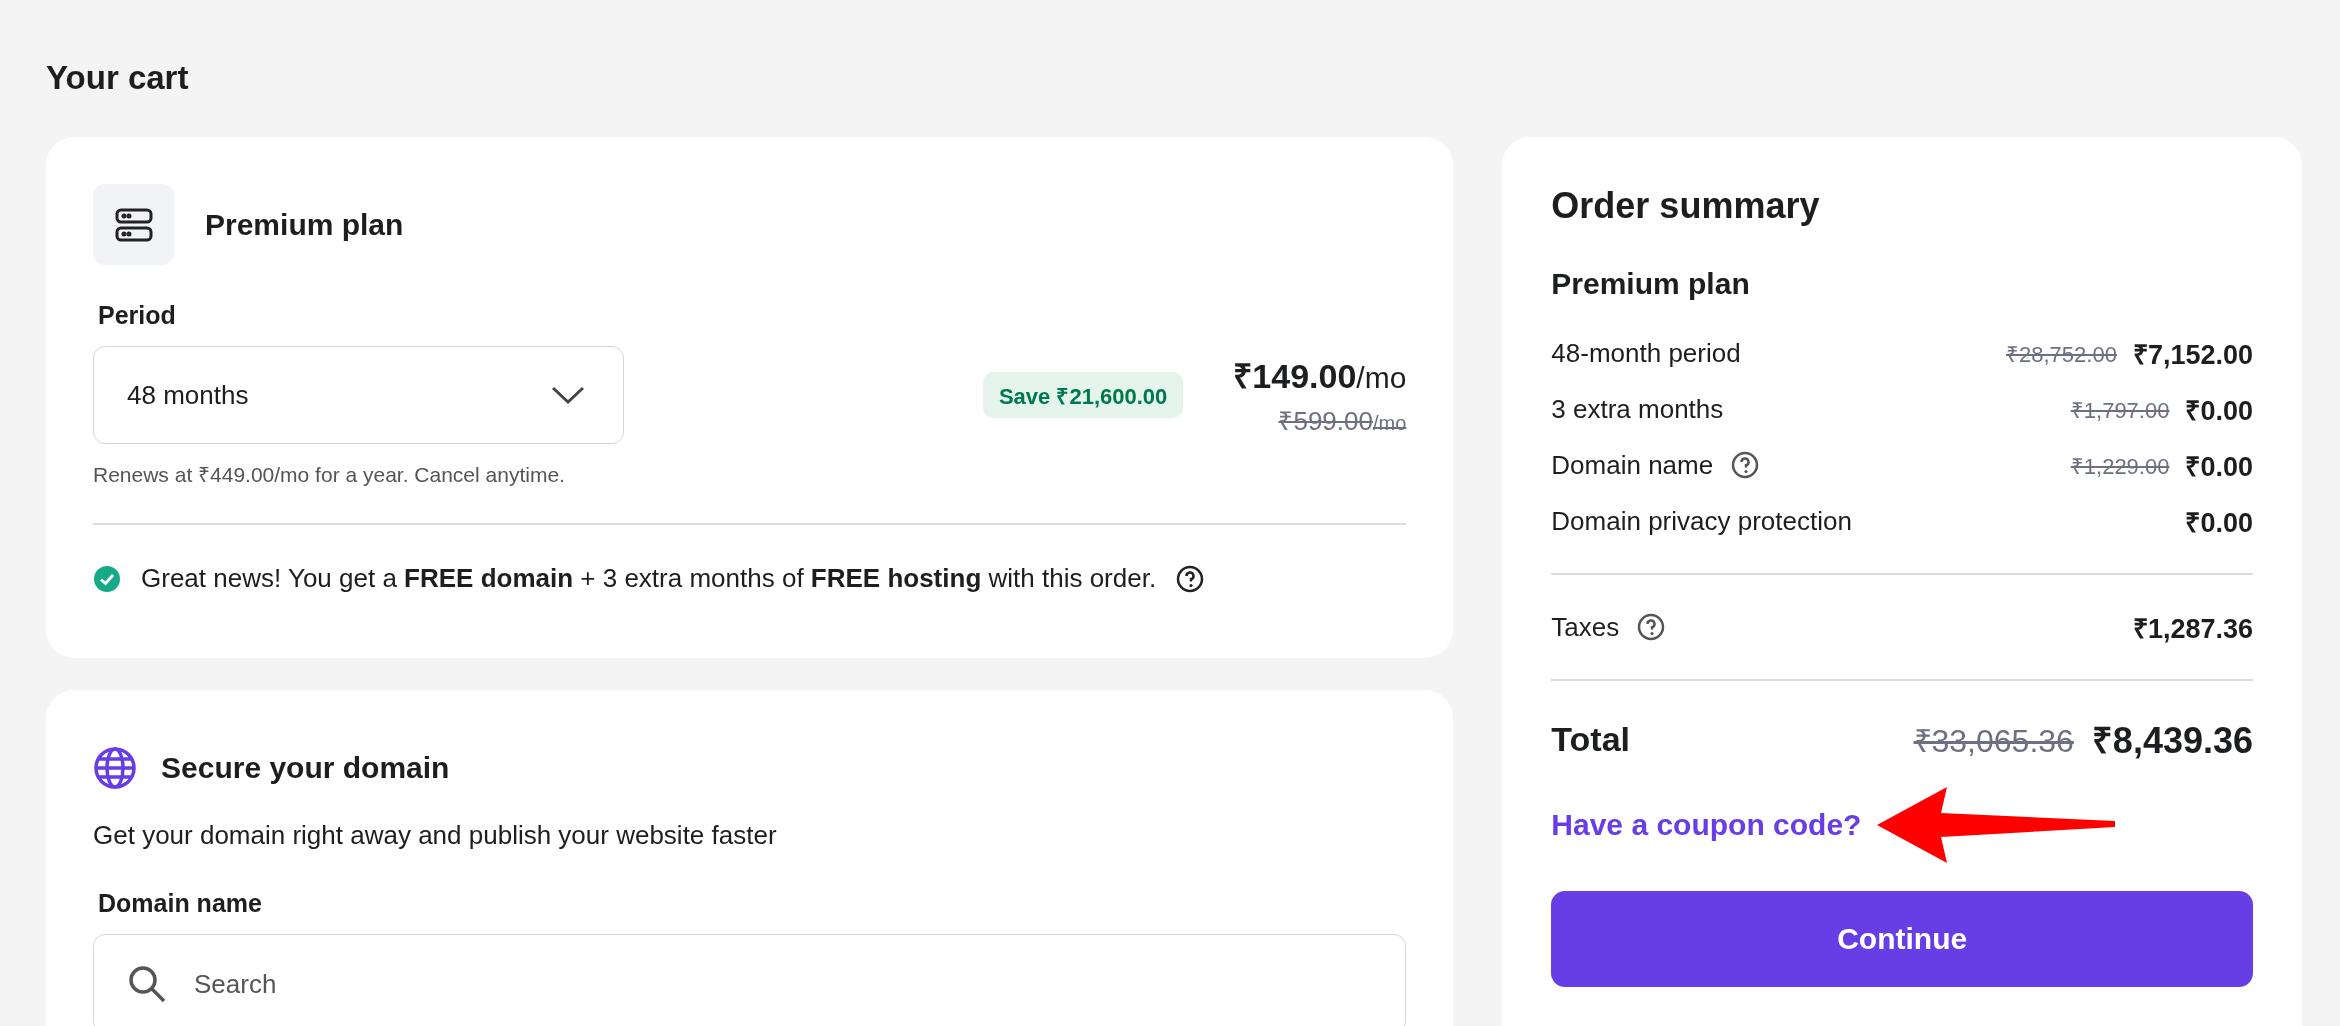 Image resolution: width=2340 pixels, height=1026 pixels. I want to click on summary-plan-name: Premium plan, so click(1651, 284).